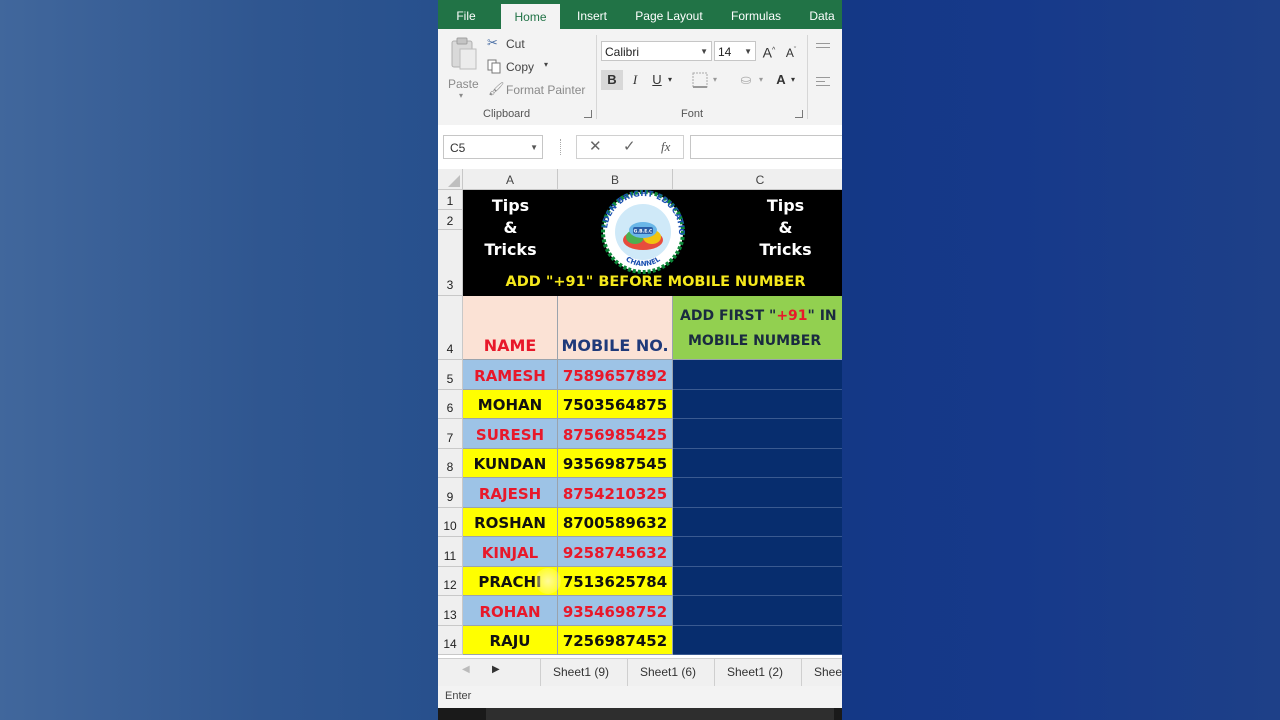  I want to click on sheet-tab: Sheet1 (9), so click(580, 672).